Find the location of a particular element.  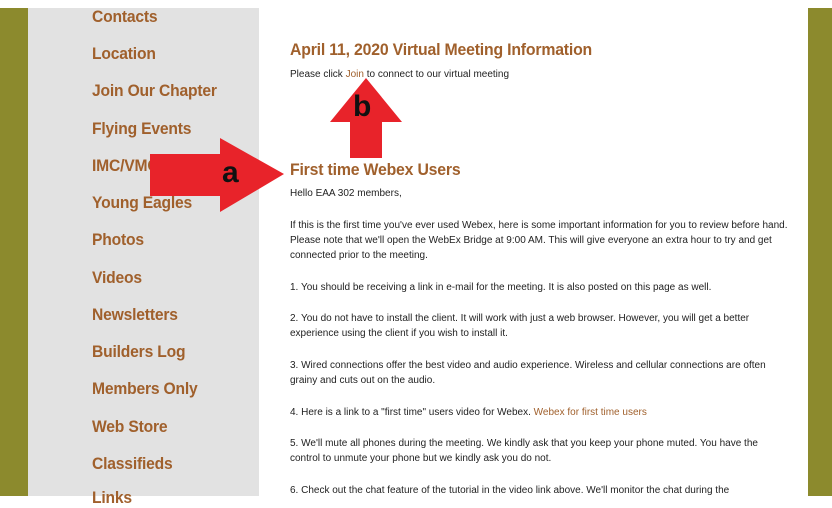

sidebar-item-join-our-chapter: Join Our Chapter is located at coordinates (154, 91).